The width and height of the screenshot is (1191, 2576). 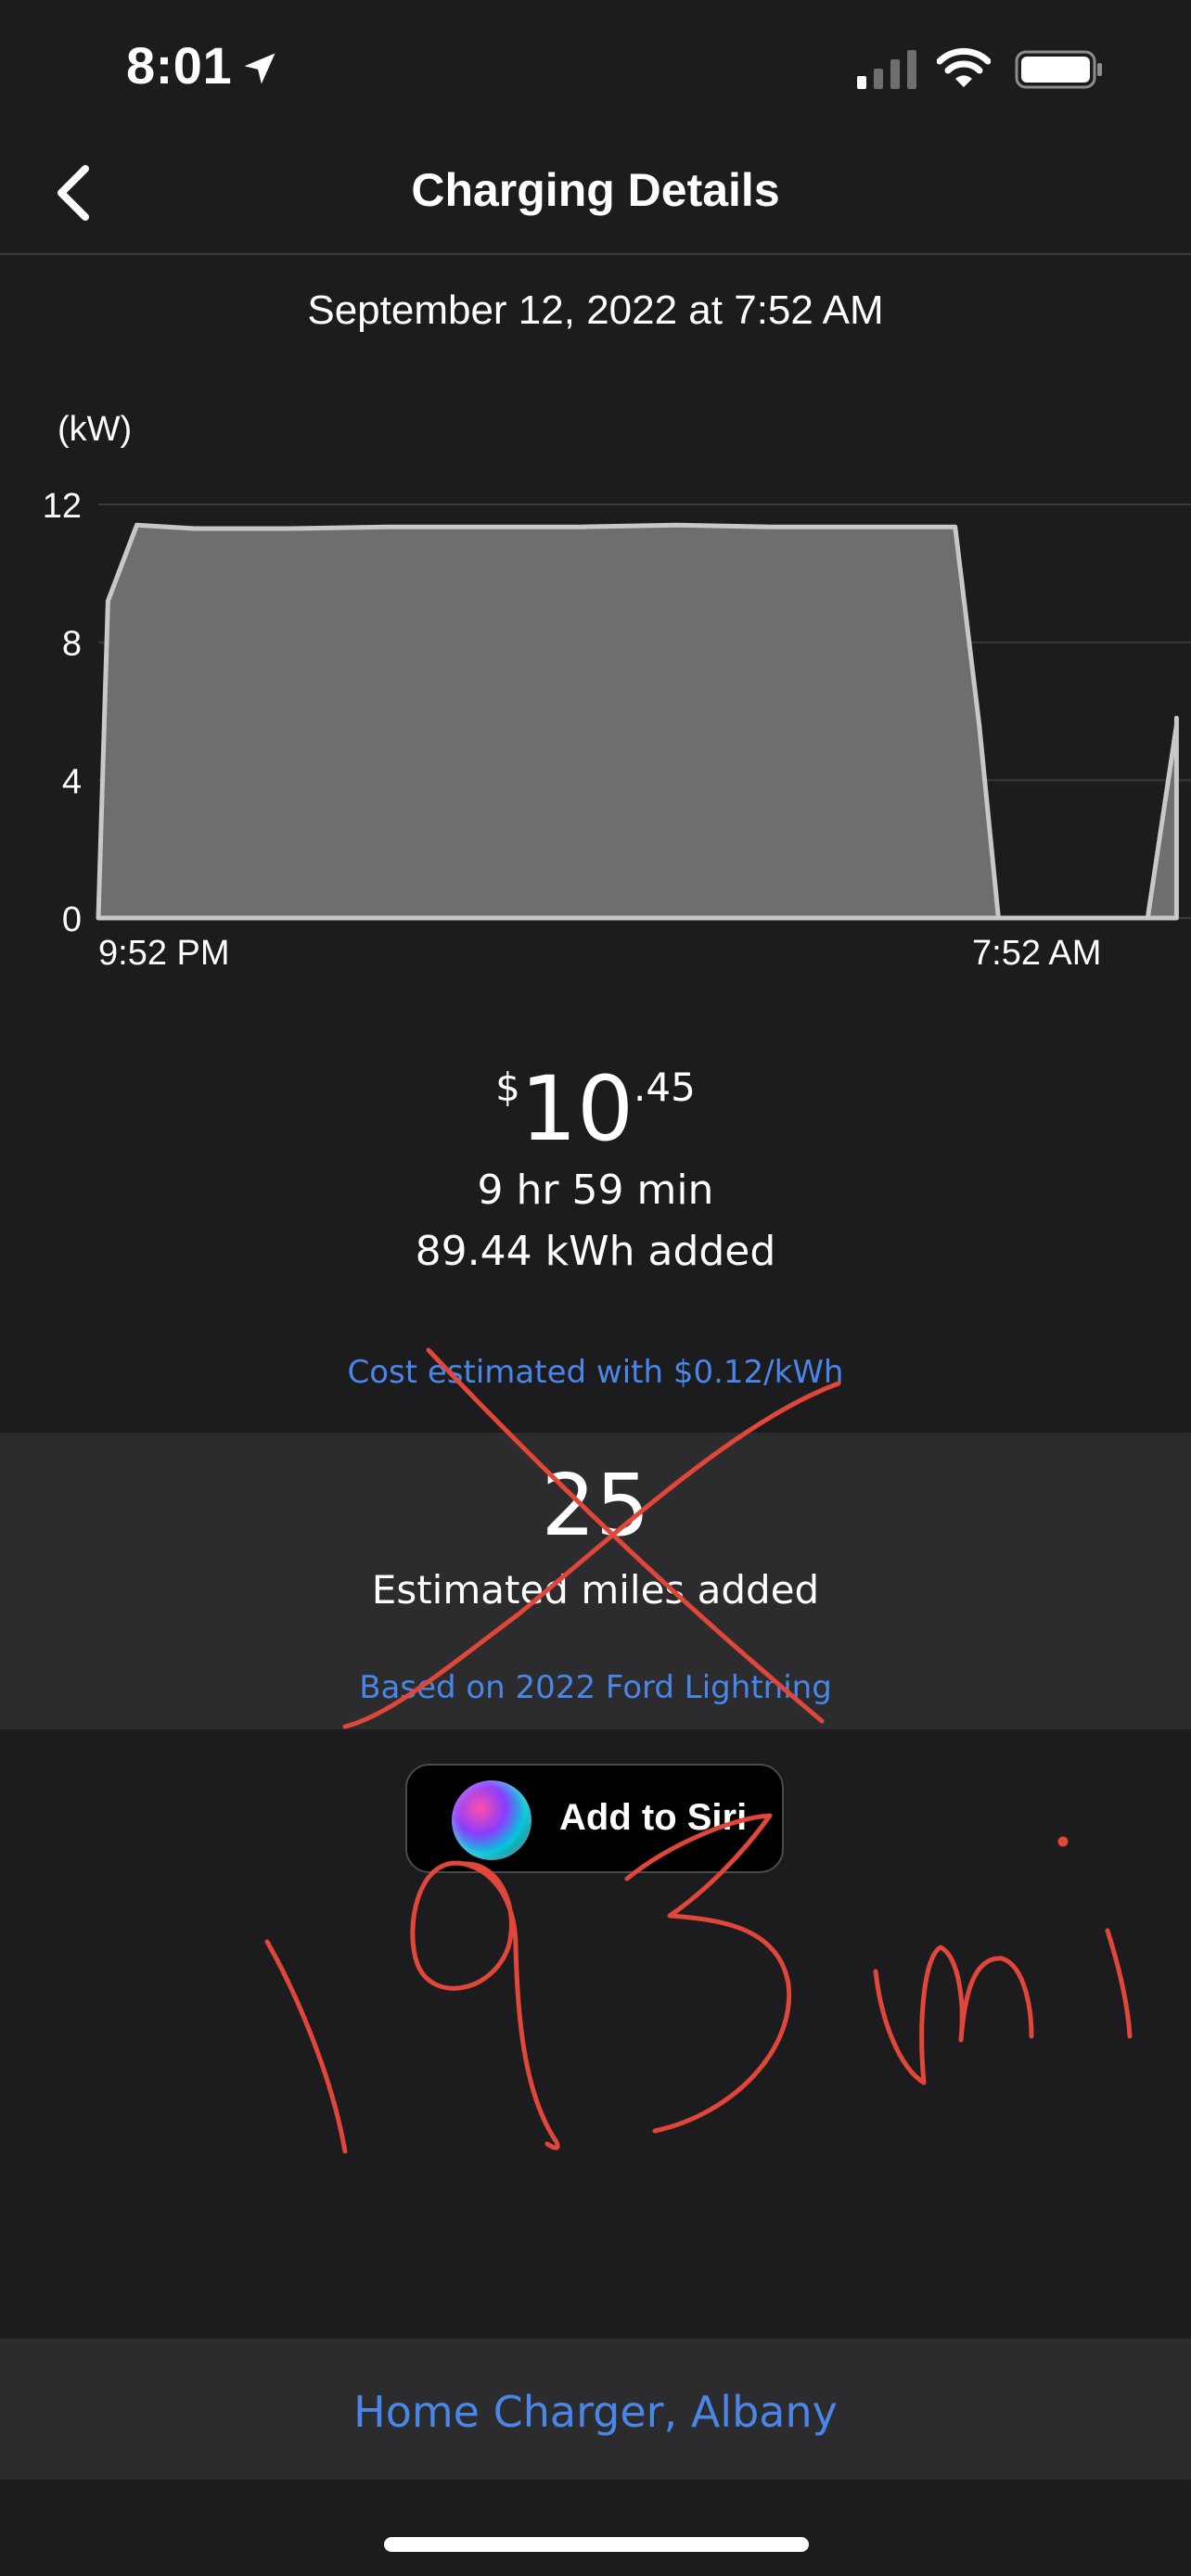 What do you see at coordinates (595, 1505) in the screenshot?
I see `miles-added-value: 25` at bounding box center [595, 1505].